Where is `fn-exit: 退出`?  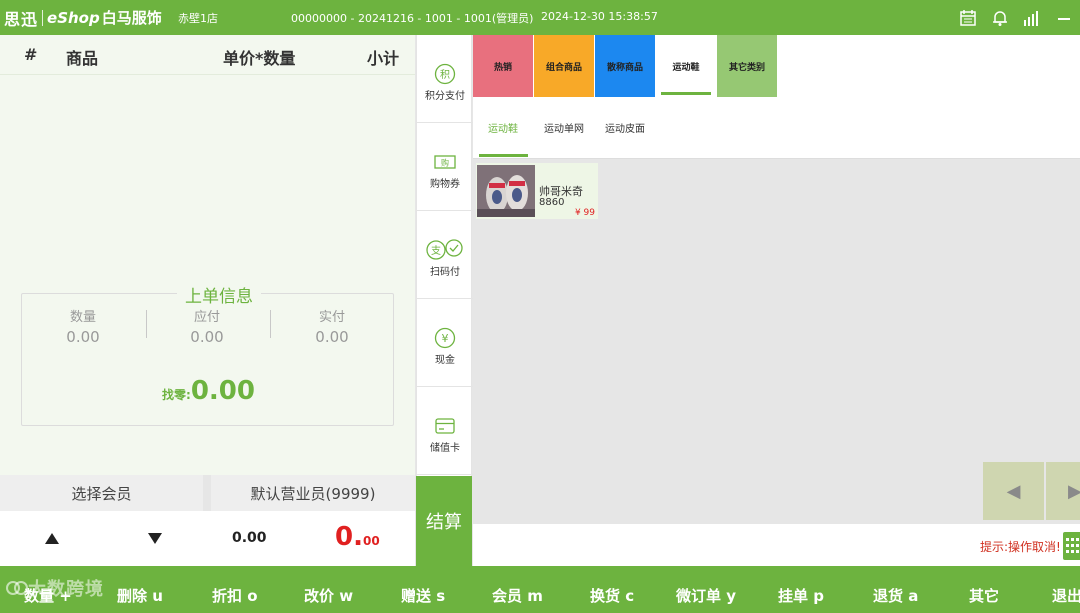 fn-exit: 退出 is located at coordinates (1066, 595).